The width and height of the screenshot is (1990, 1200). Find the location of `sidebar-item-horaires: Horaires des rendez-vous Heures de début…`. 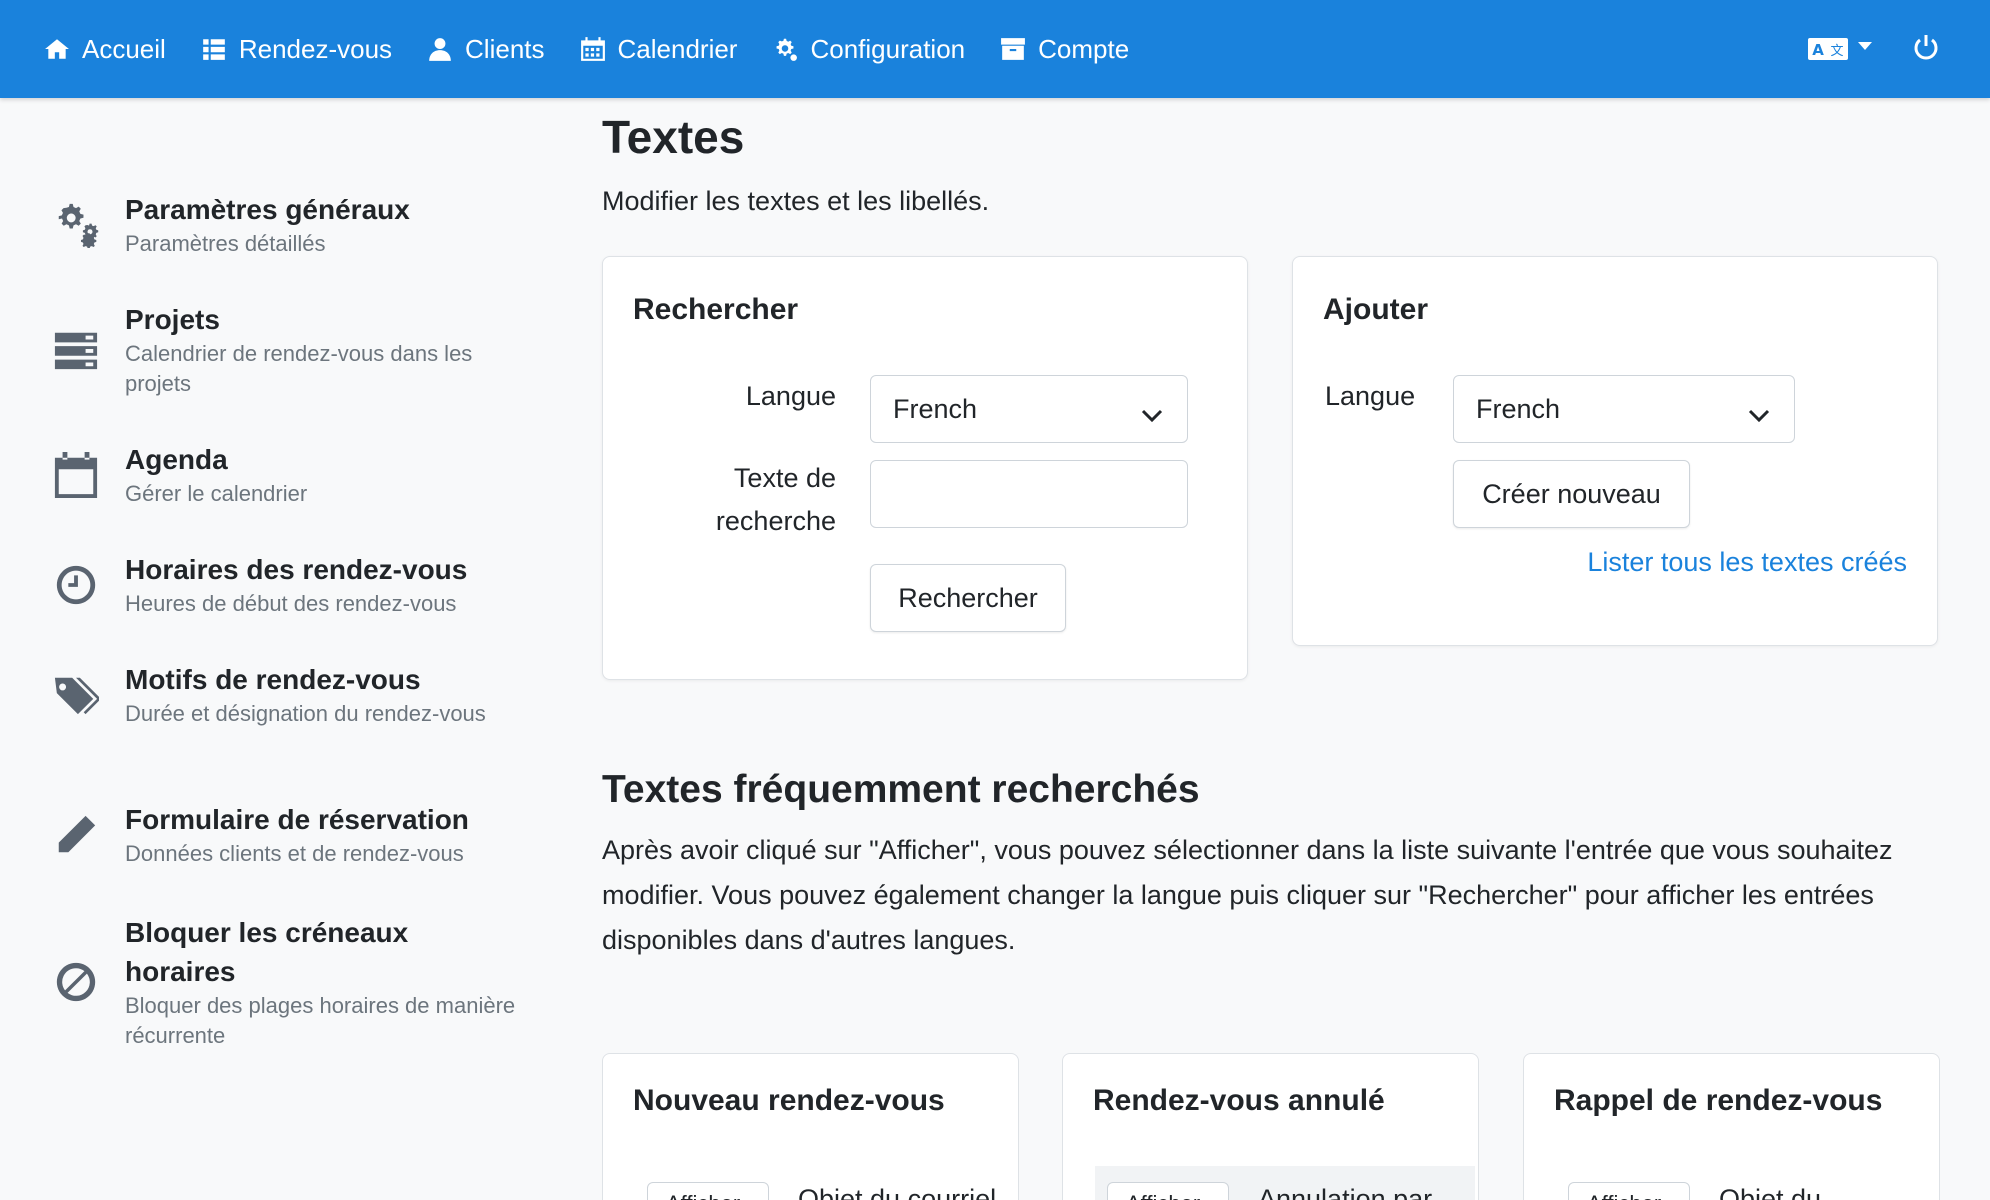

sidebar-item-horaires: Horaires des rendez-vous Heures de début… is located at coordinates (287, 584).